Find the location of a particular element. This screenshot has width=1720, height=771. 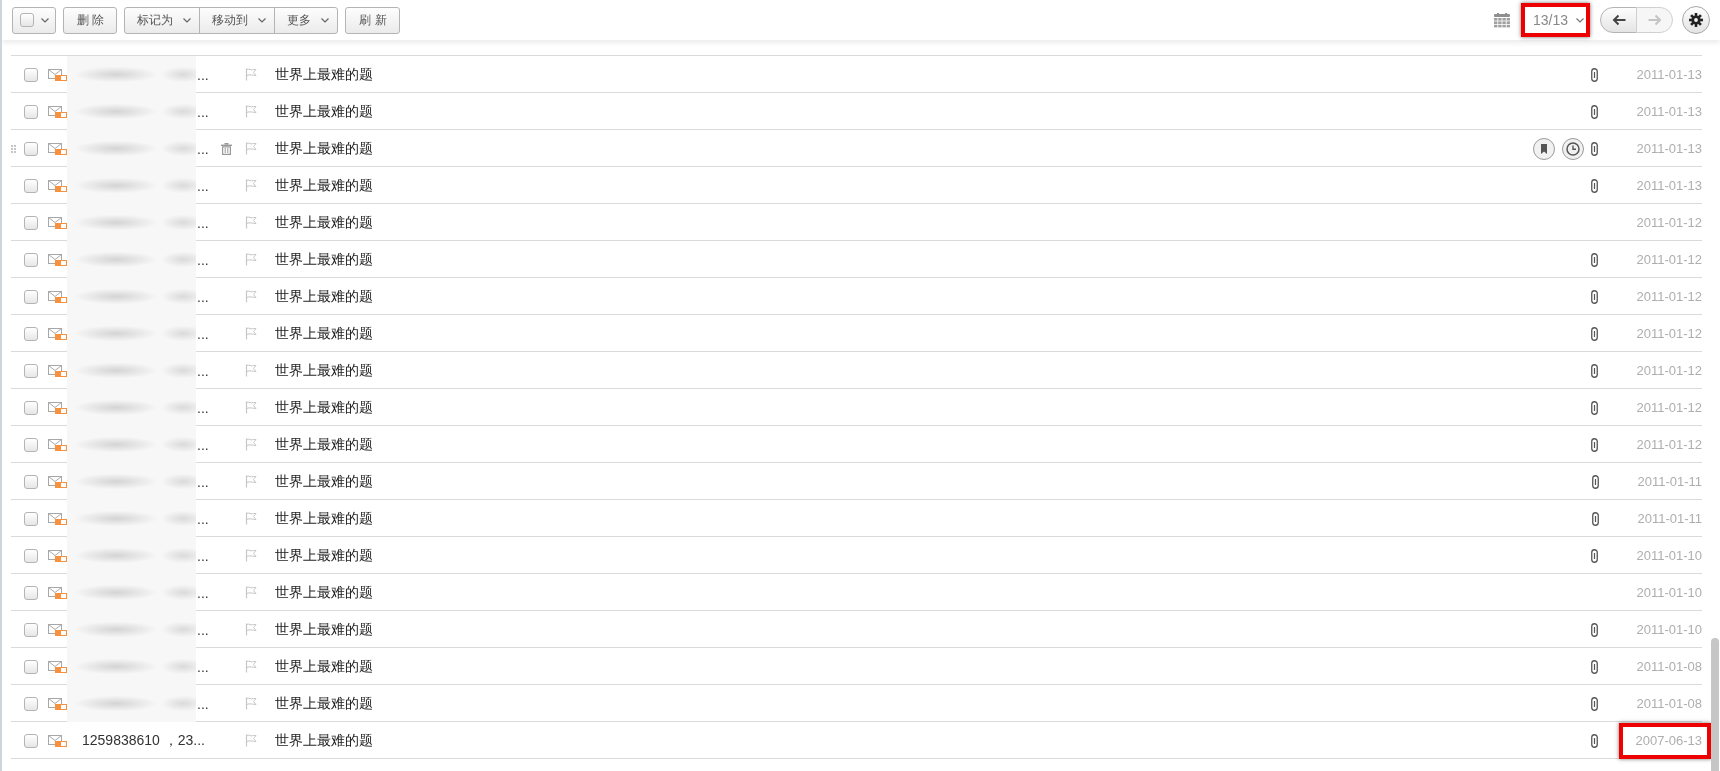

back-button is located at coordinates (1618, 20).